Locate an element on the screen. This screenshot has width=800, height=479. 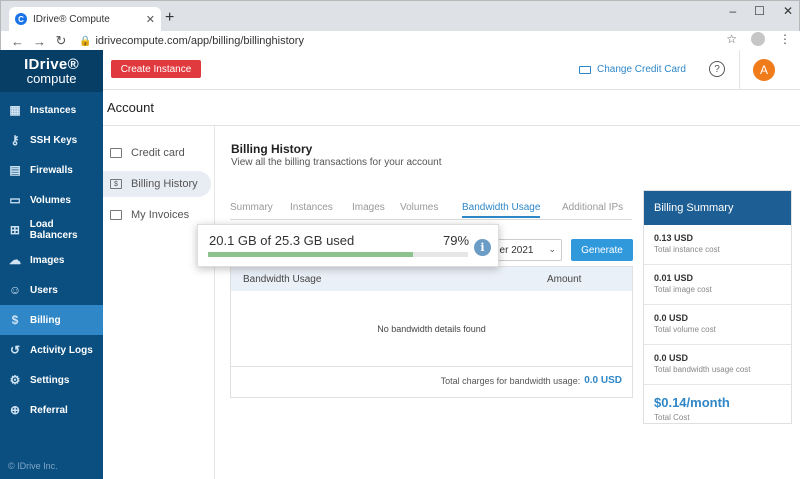
load-balancer-icon: ⊞ is located at coordinates (14, 230).